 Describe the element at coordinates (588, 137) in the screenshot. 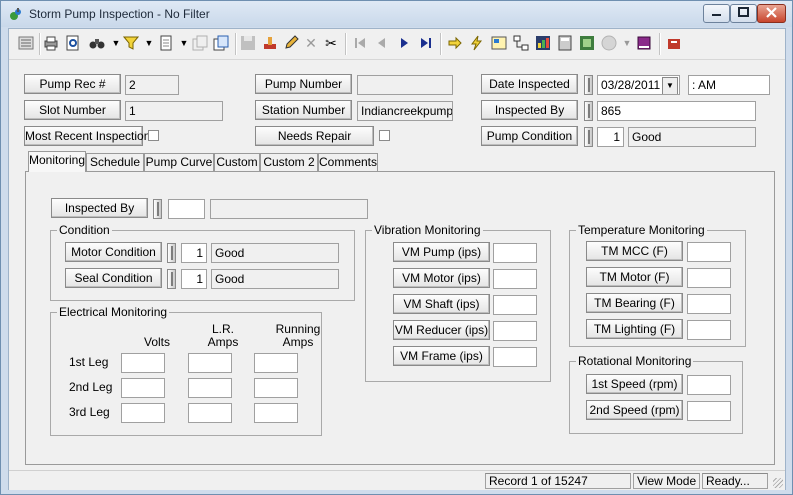

I see `pump-condition-handle` at that location.